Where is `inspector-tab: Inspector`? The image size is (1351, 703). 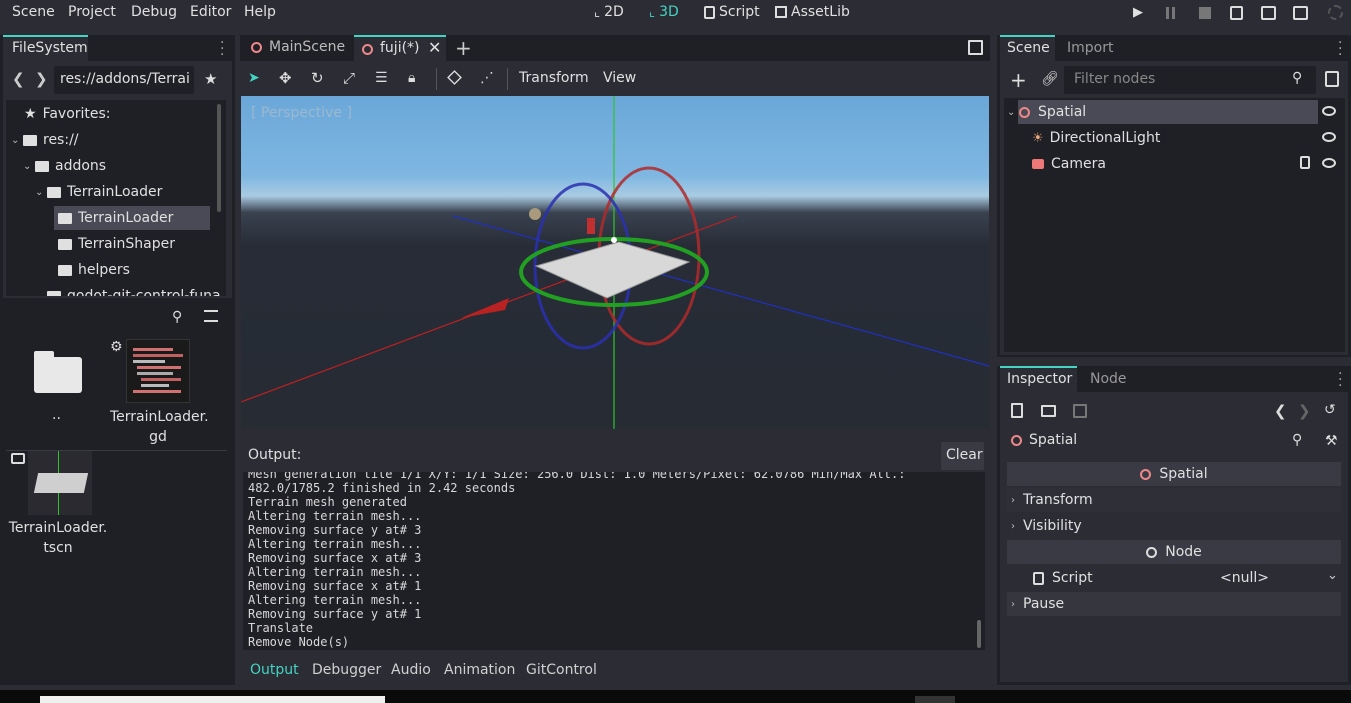 inspector-tab: Inspector is located at coordinates (1038, 379).